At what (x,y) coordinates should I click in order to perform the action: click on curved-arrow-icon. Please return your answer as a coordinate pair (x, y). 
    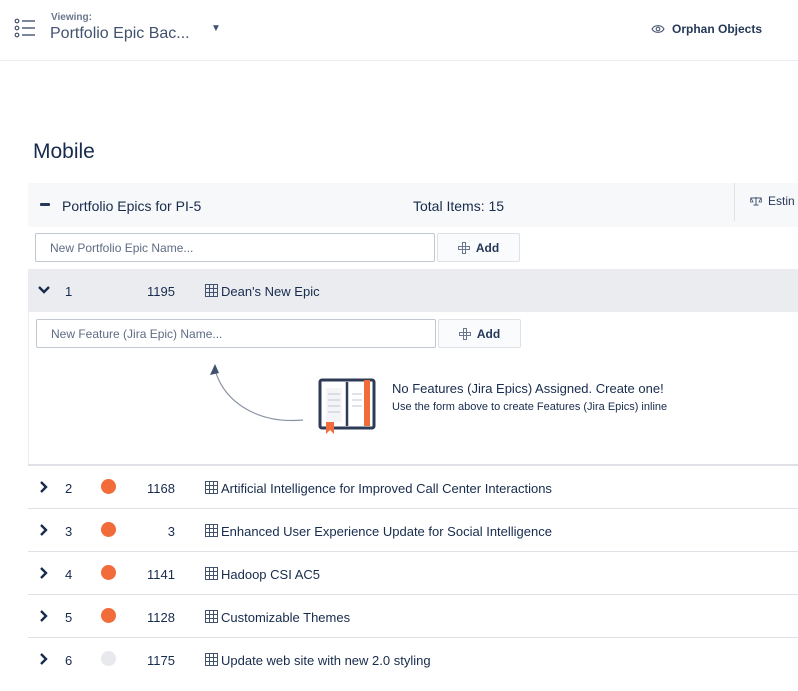
    Looking at the image, I should click on (257, 393).